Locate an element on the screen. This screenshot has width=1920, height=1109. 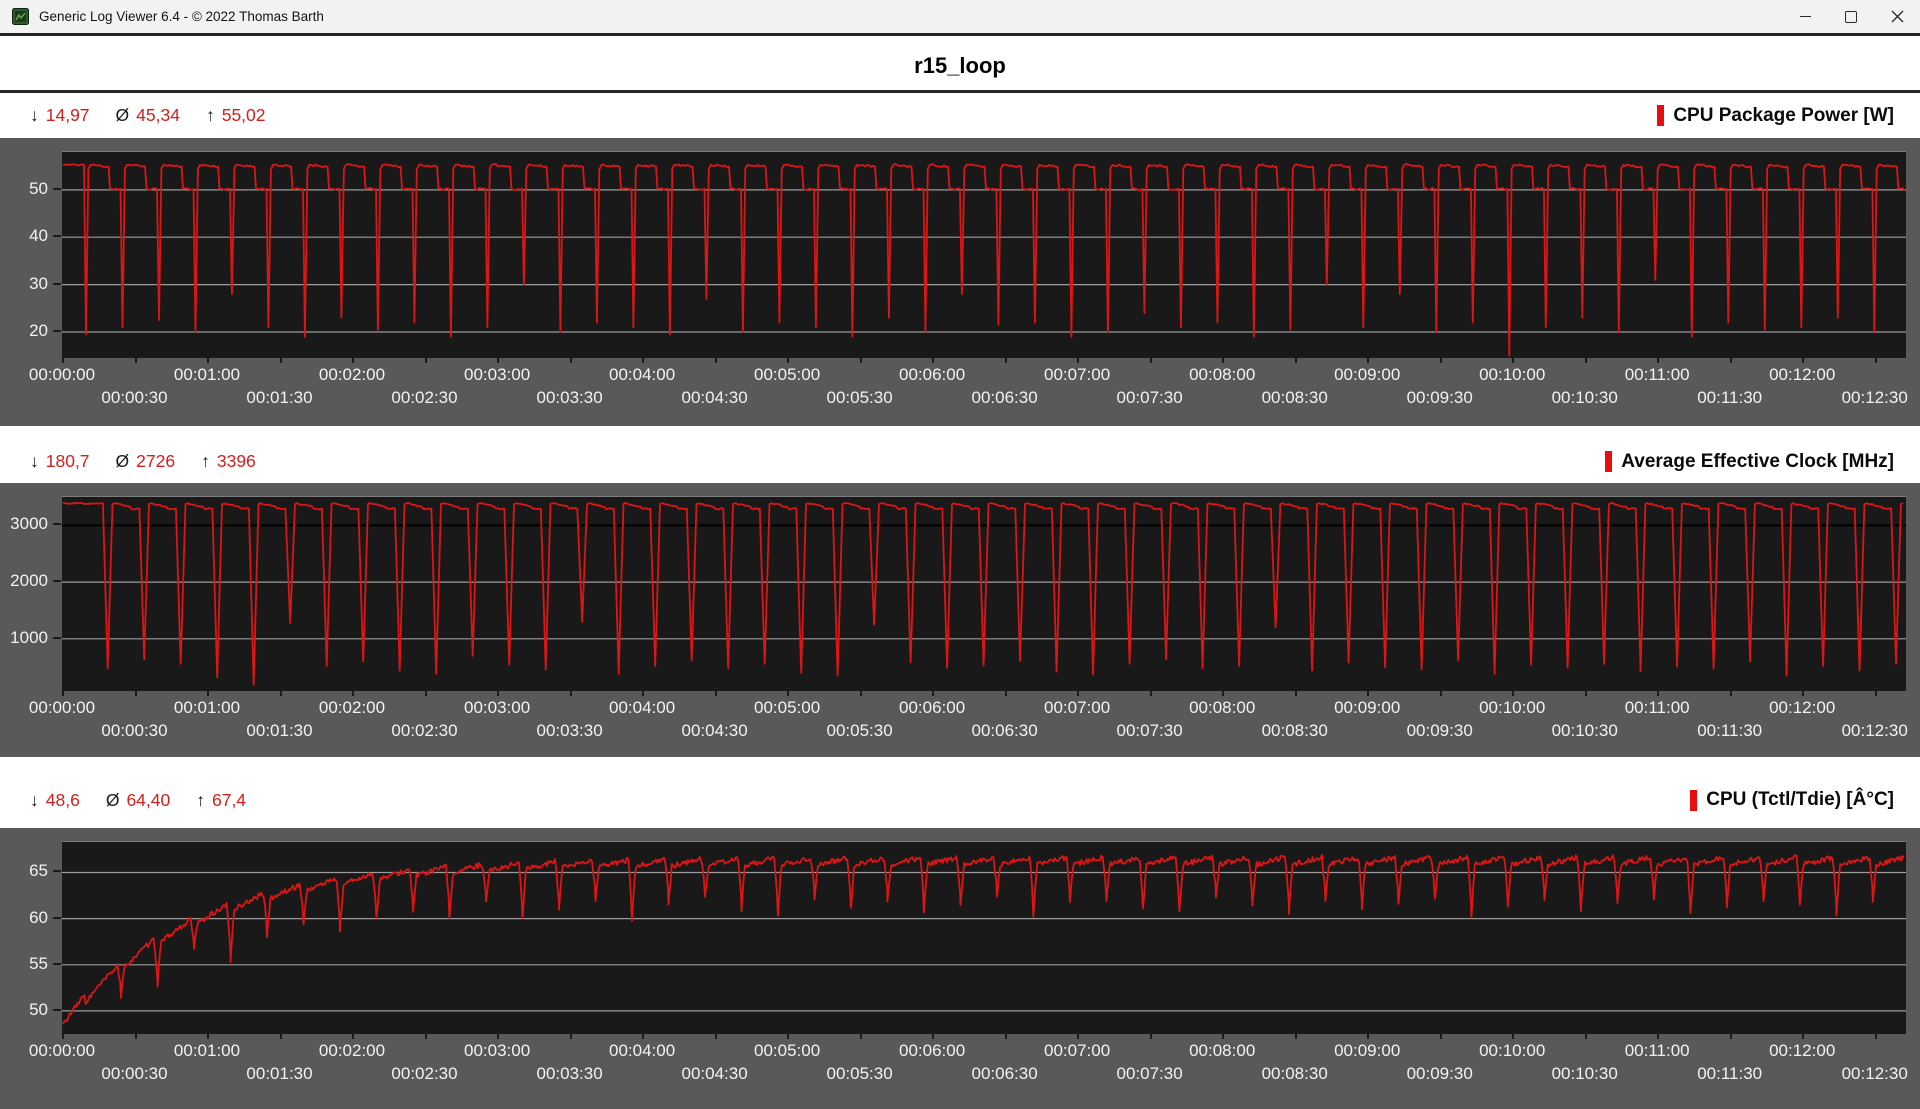
x-axis-label: 00:04:30 is located at coordinates (714, 1073).